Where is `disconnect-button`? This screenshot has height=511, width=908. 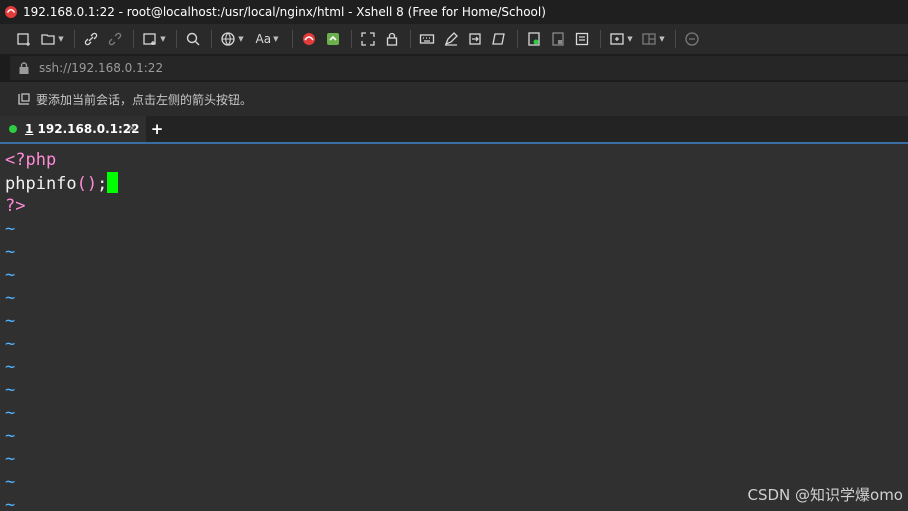 disconnect-button is located at coordinates (115, 39).